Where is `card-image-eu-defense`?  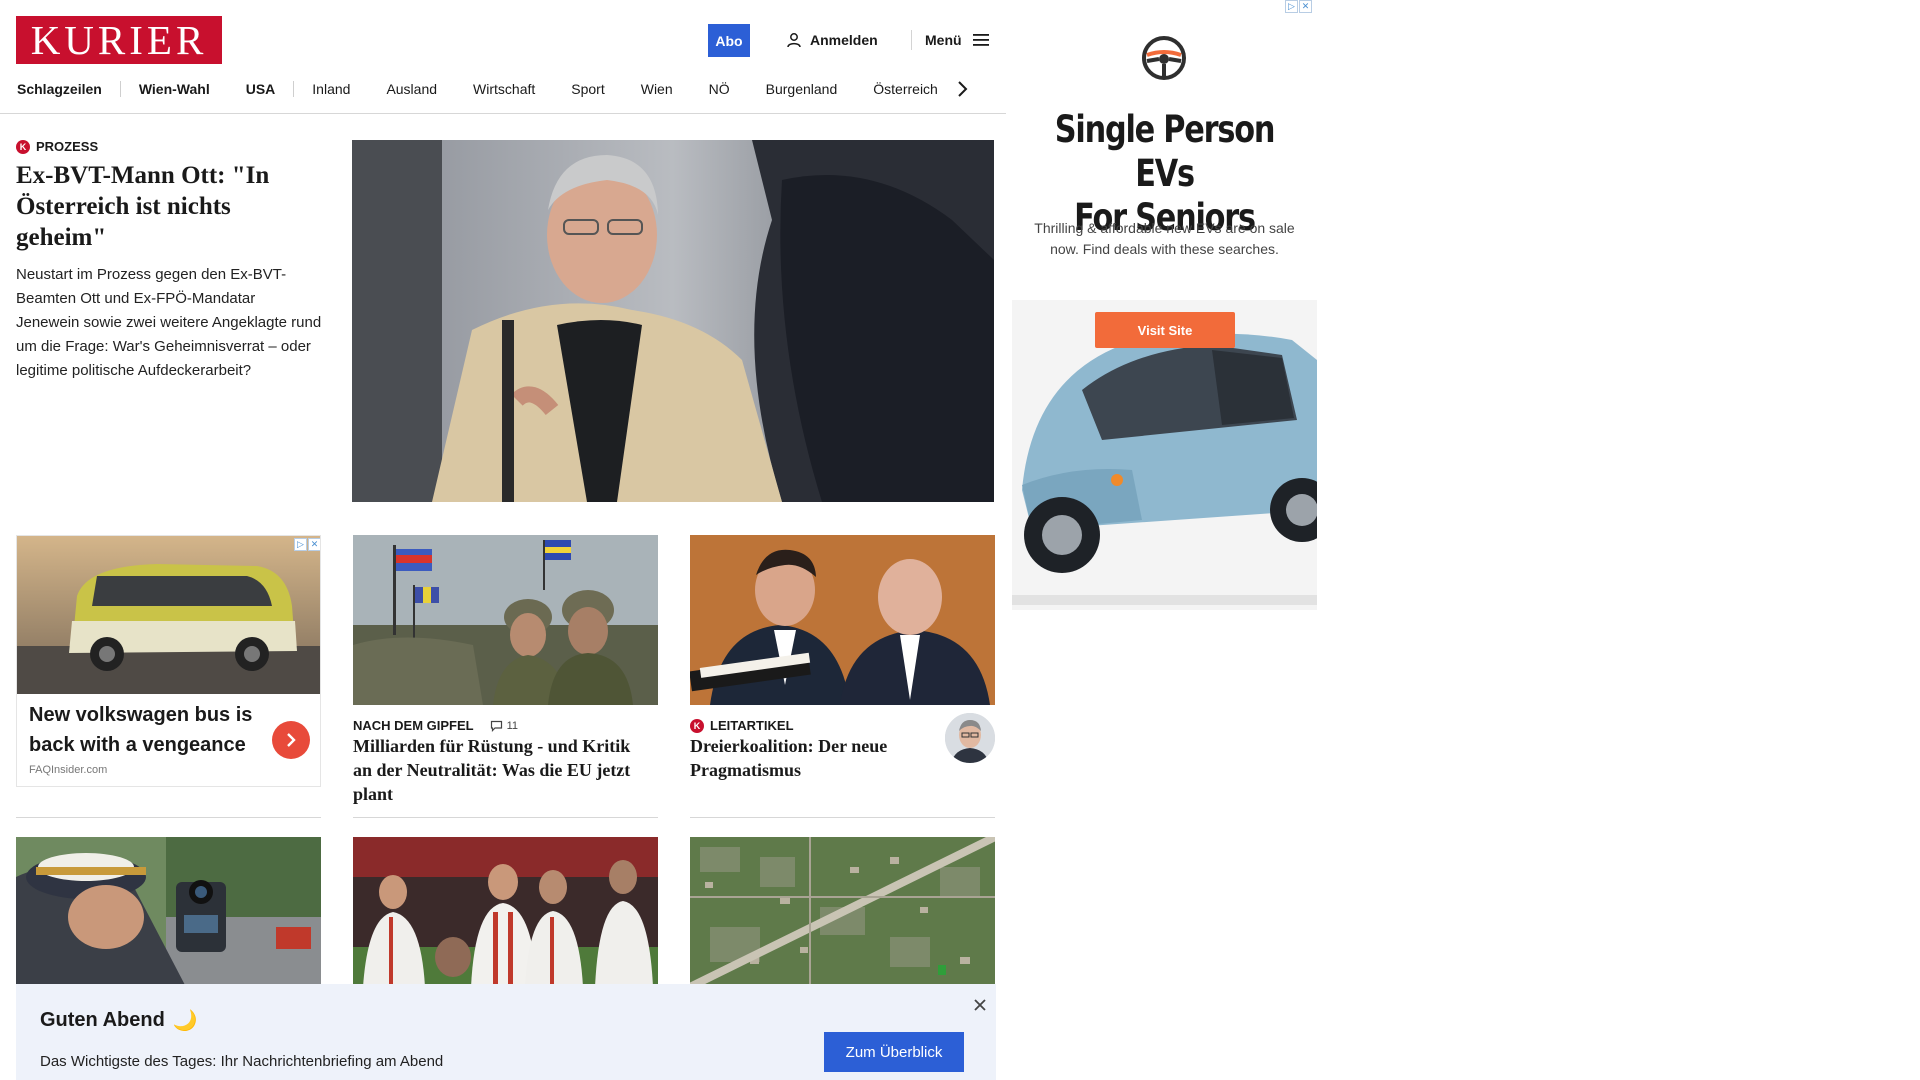 card-image-eu-defense is located at coordinates (505, 620).